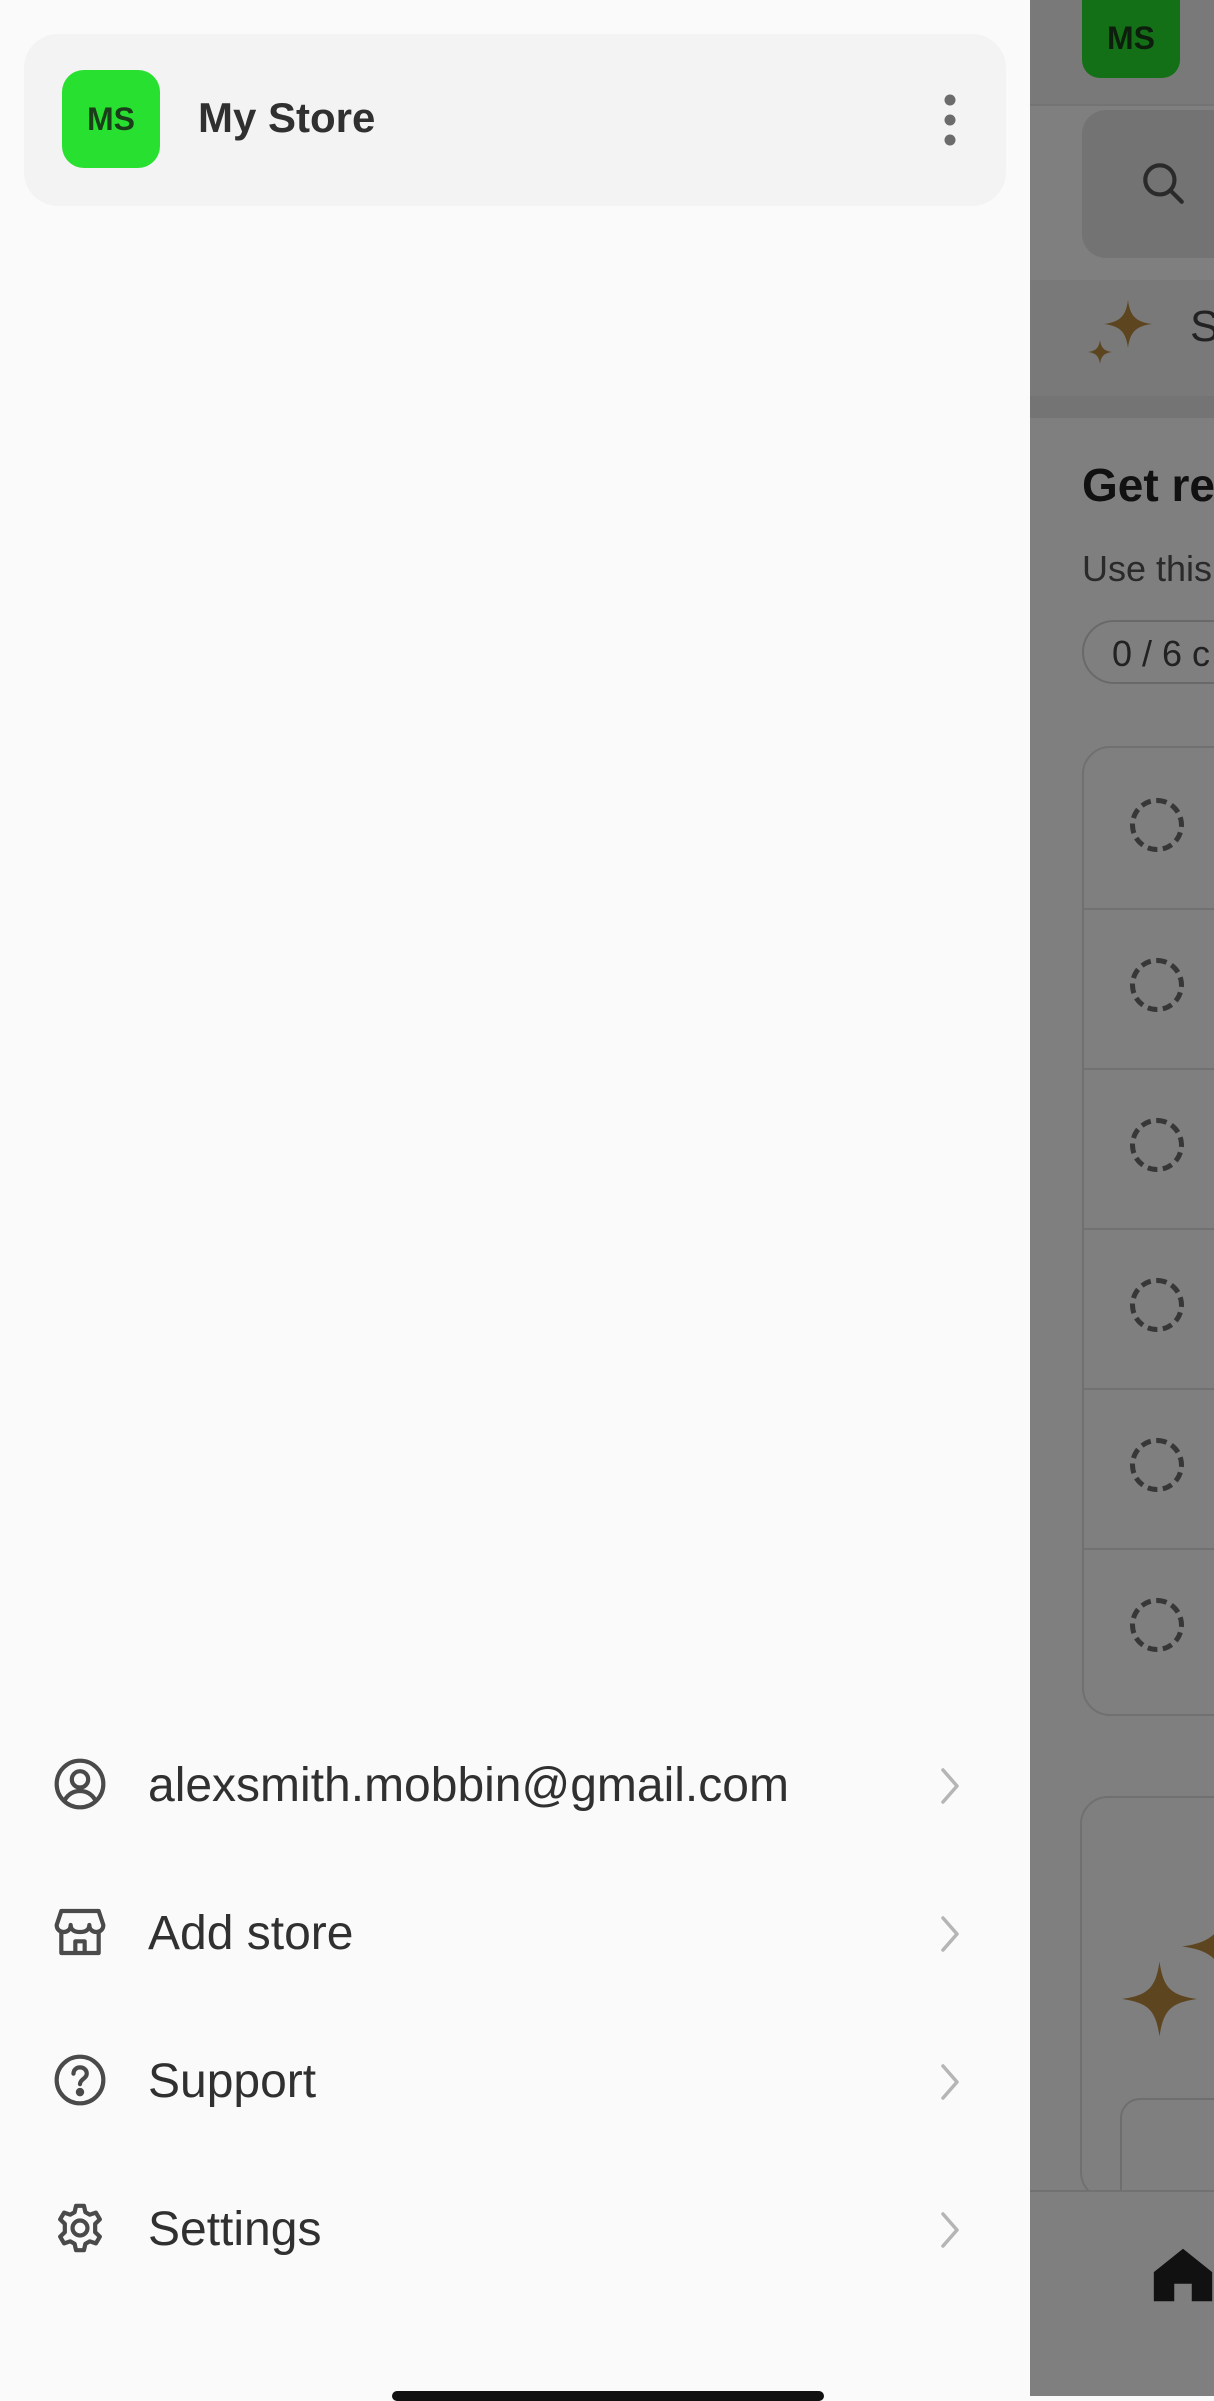 The height and width of the screenshot is (2401, 1214). I want to click on help-icon, so click(80, 2080).